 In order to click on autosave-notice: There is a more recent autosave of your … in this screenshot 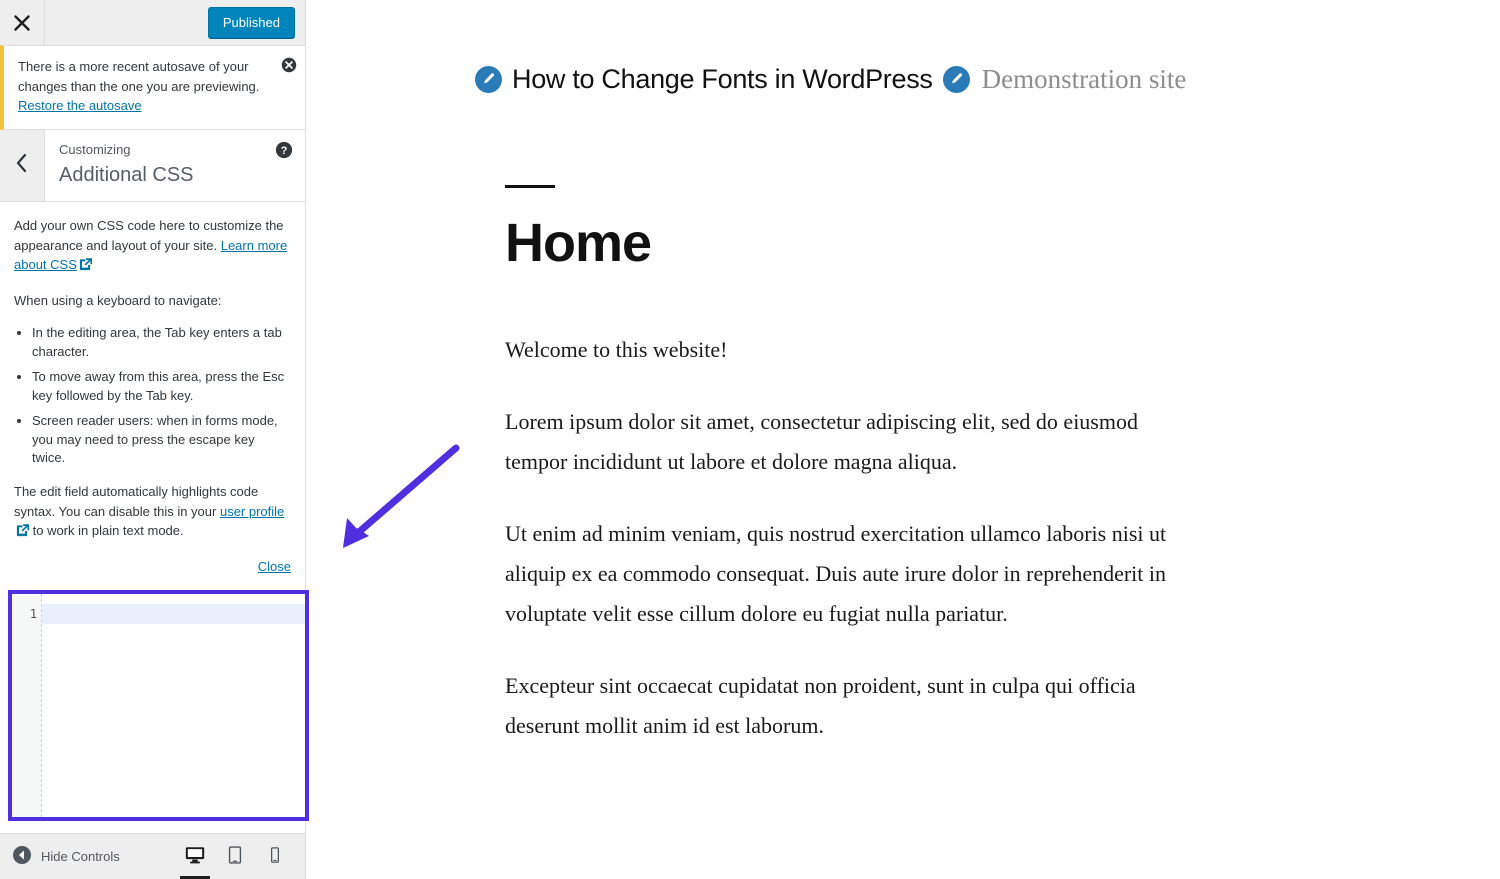, I will do `click(152, 87)`.